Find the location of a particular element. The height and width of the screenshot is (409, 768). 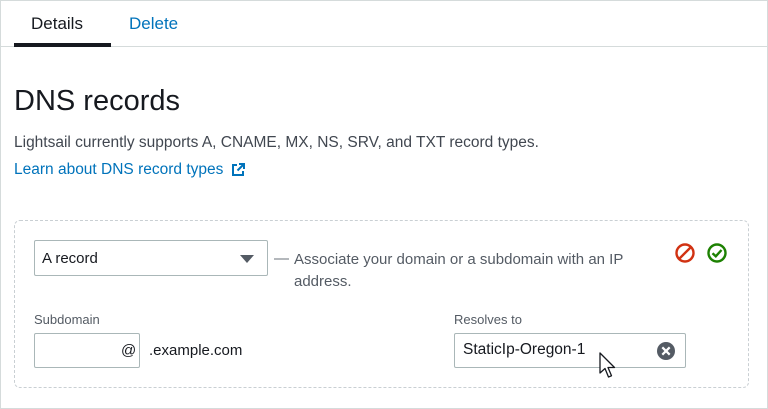

tab-bar: Details Delete is located at coordinates (384, 24).